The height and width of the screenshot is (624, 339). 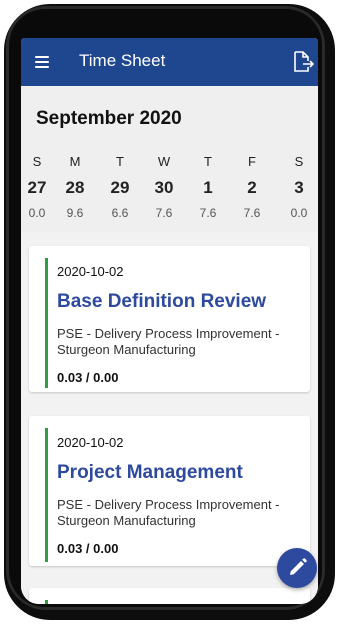 What do you see at coordinates (122, 60) in the screenshot?
I see `app-title: Time Sheet` at bounding box center [122, 60].